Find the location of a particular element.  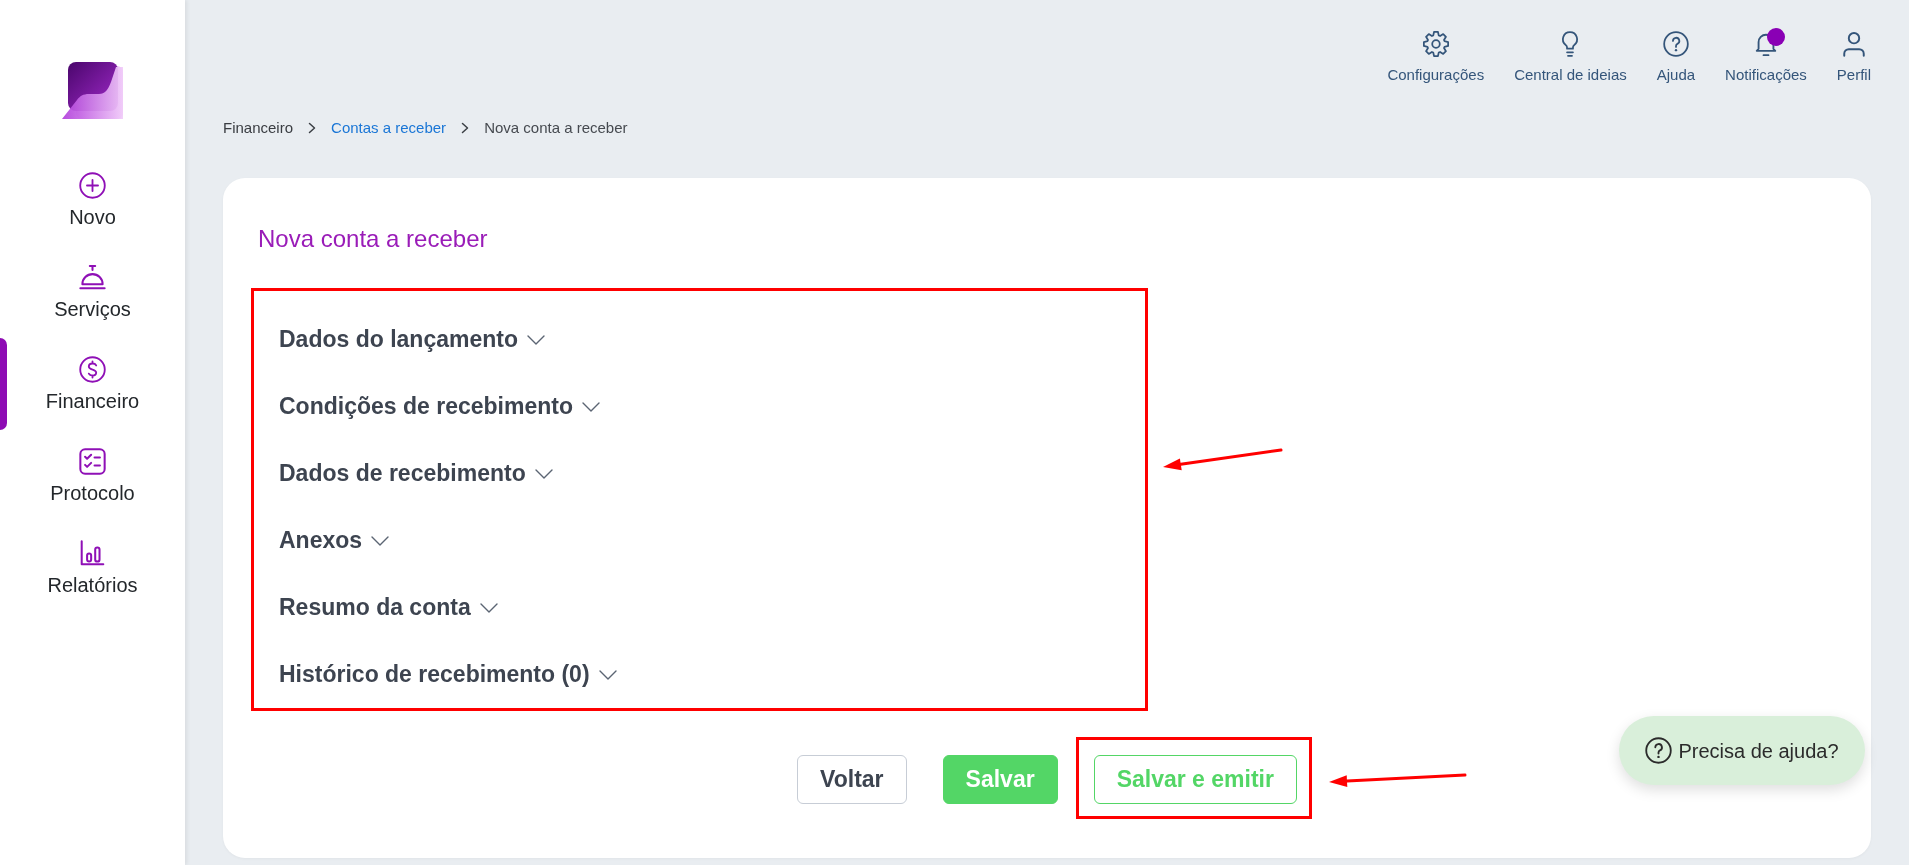

logo is located at coordinates (92, 90).